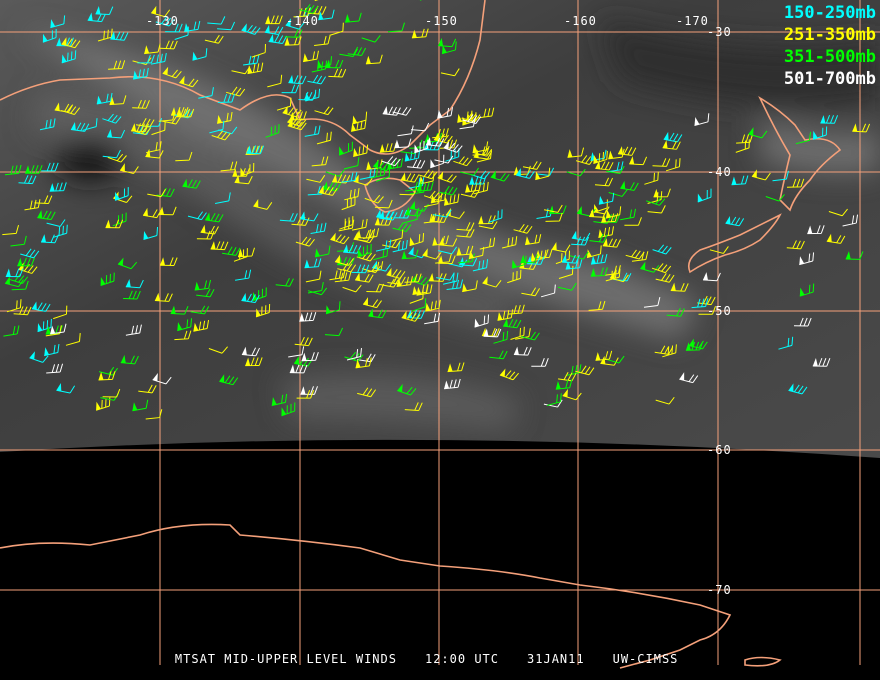 This screenshot has width=880, height=680. What do you see at coordinates (719, 32) in the screenshot?
I see `latitude-label: -30` at bounding box center [719, 32].